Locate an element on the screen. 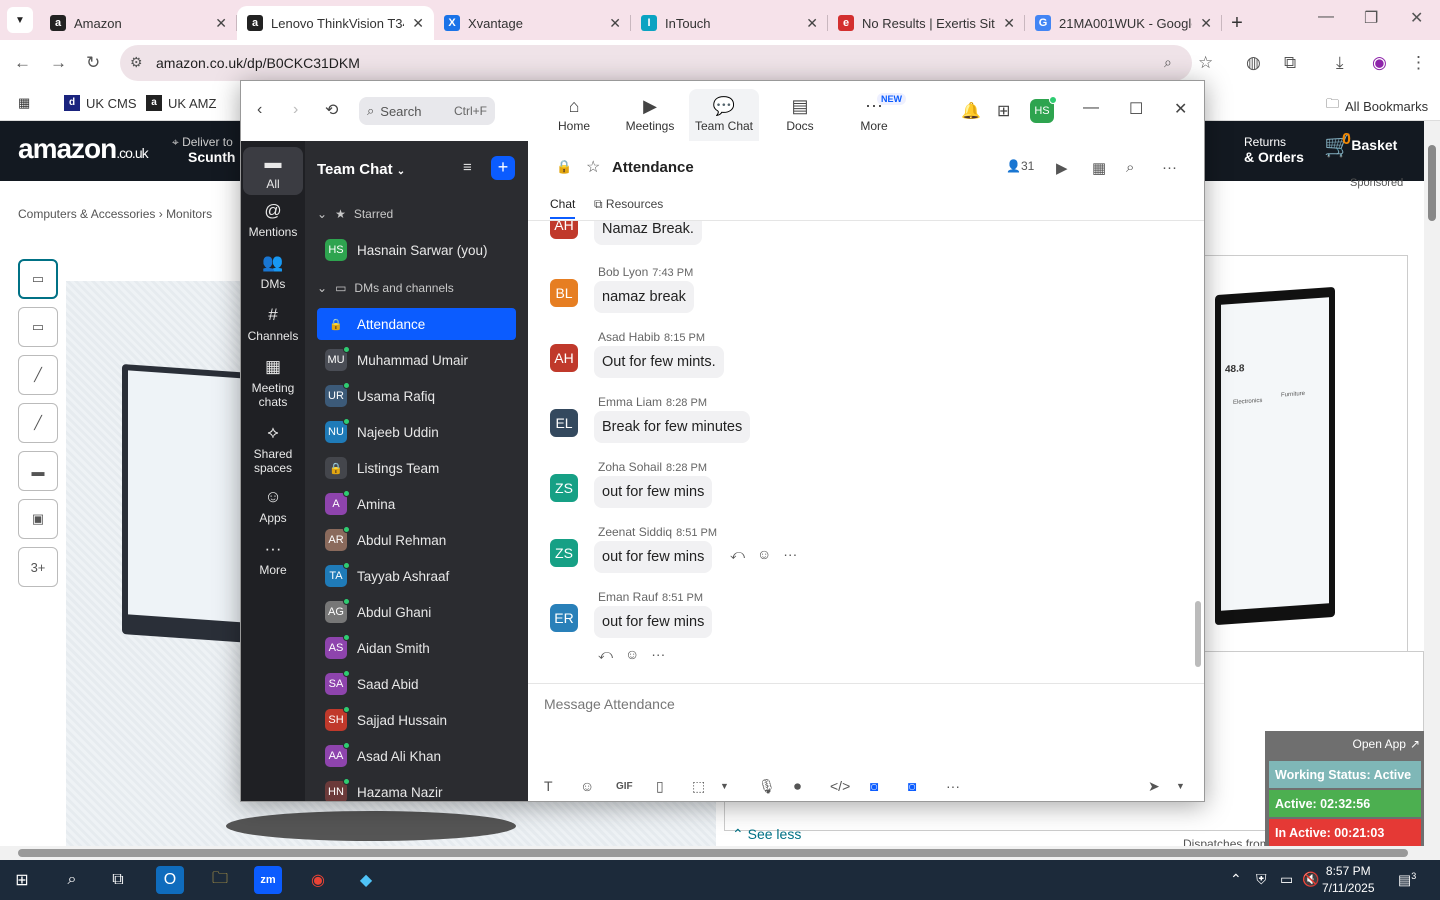 The height and width of the screenshot is (900, 1440). message-author: Bob Lyon 7:43 PM is located at coordinates (645, 272).